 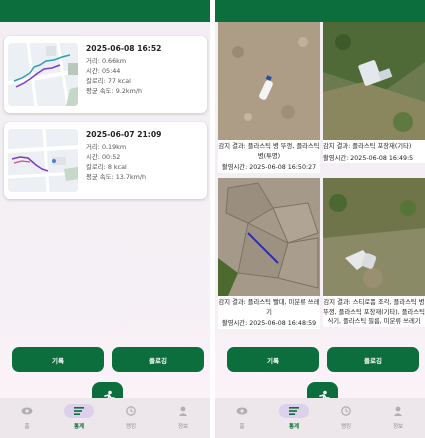 I want to click on record-time: 시간: 00:52, so click(x=103, y=157).